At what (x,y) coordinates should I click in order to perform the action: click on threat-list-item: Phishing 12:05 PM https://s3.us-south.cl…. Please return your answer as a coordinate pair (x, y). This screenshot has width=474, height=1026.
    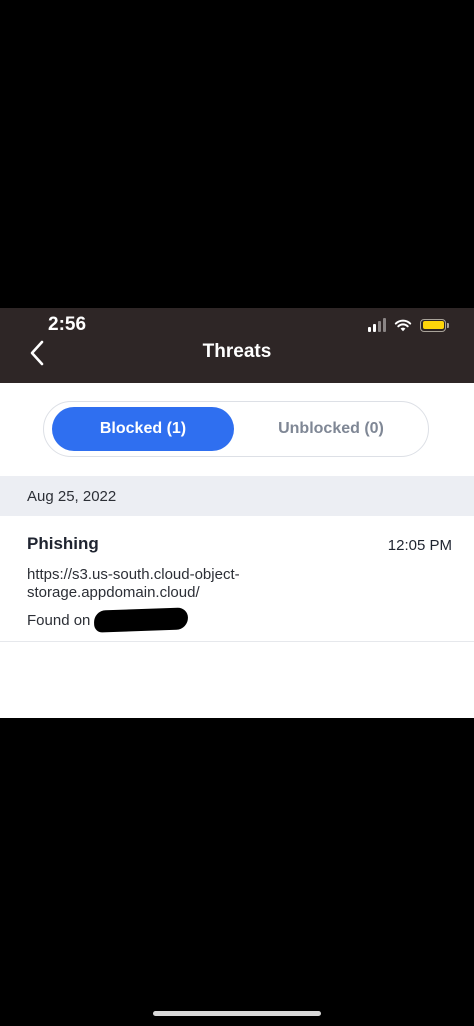
    Looking at the image, I should click on (237, 579).